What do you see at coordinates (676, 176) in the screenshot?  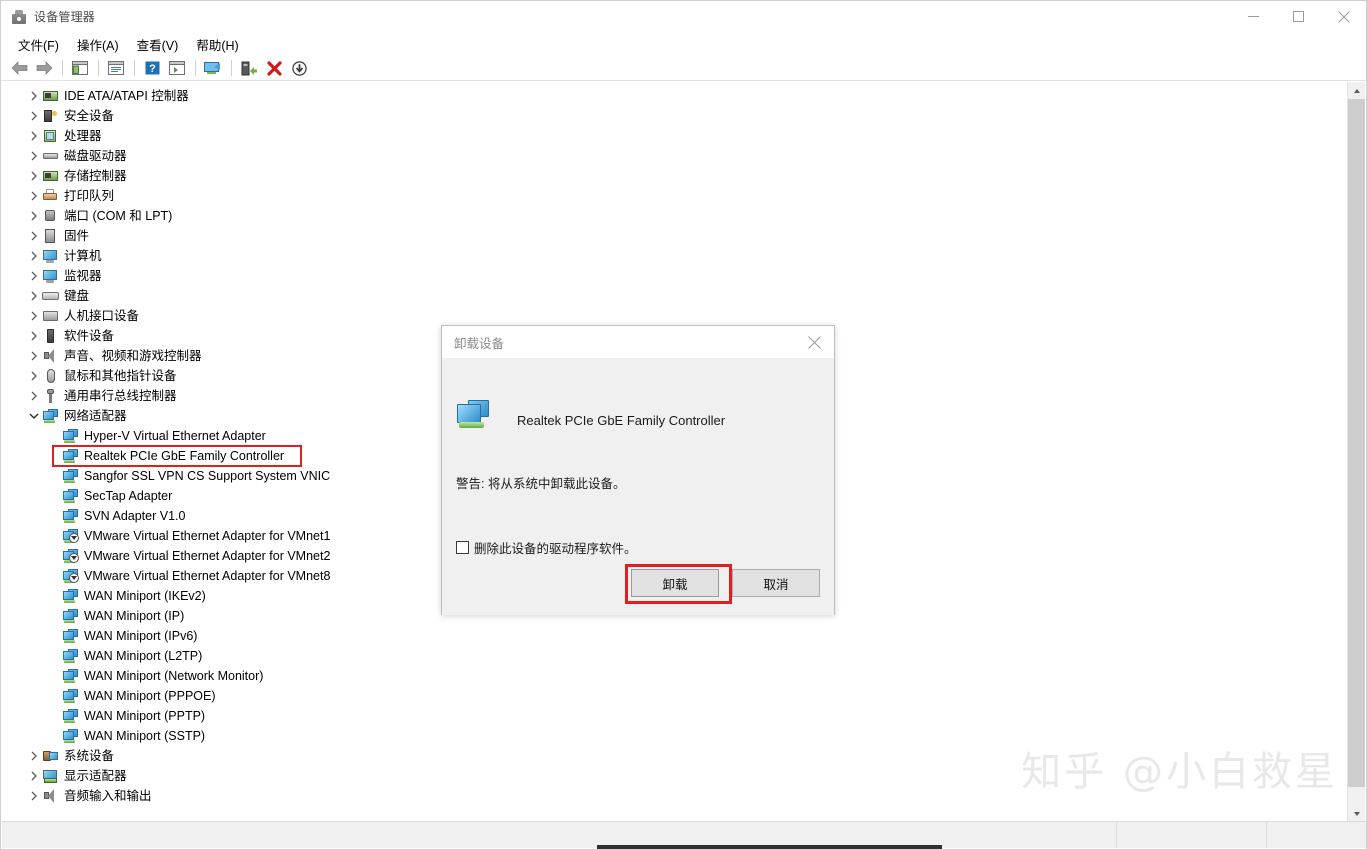 I see `tree-node-storage-controllers: 存储控制器` at bounding box center [676, 176].